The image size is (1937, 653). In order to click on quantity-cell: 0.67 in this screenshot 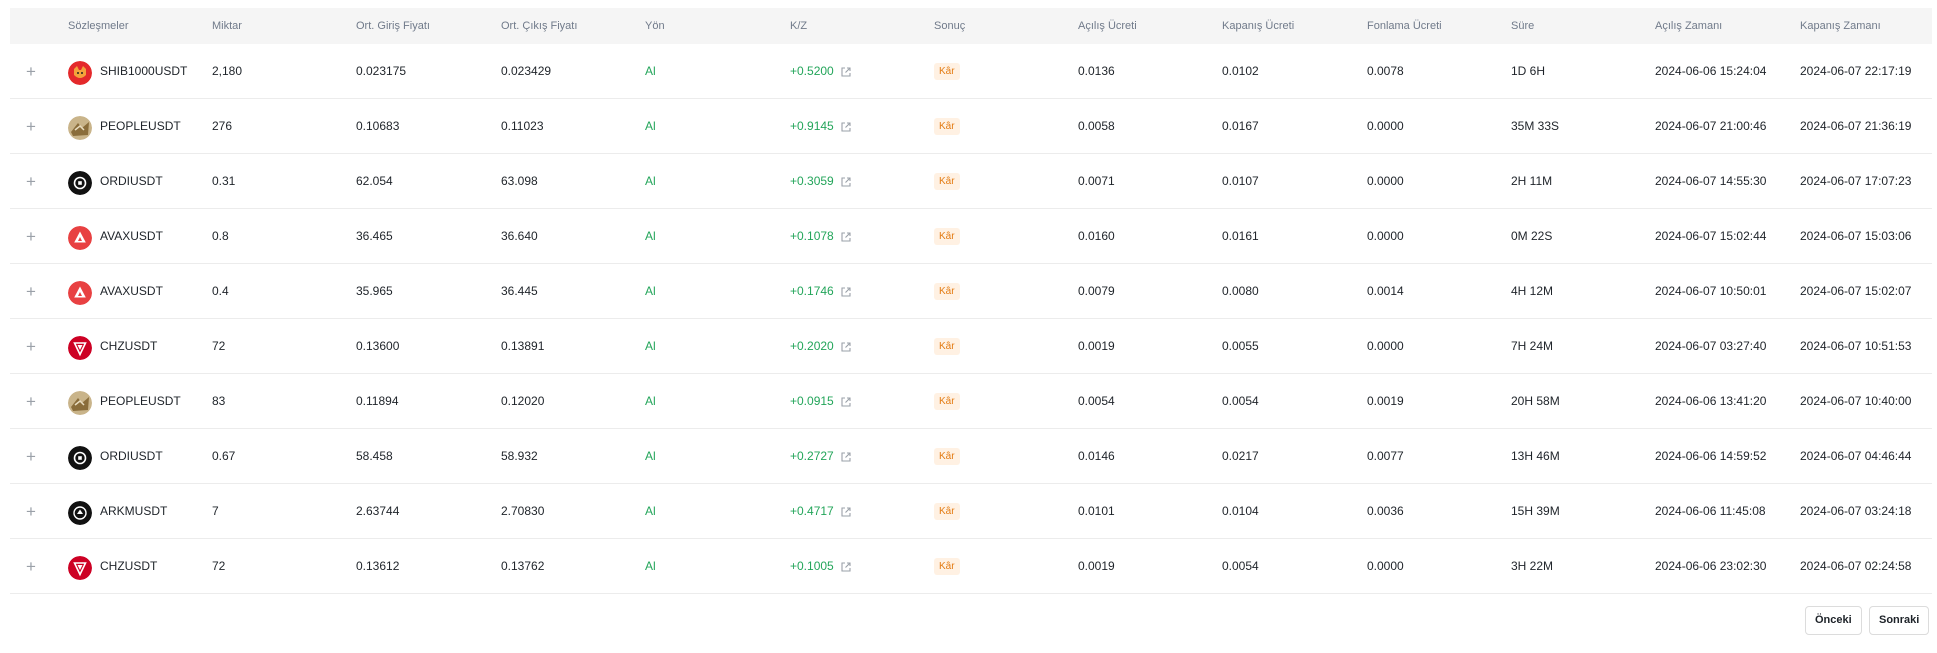, I will do `click(224, 456)`.